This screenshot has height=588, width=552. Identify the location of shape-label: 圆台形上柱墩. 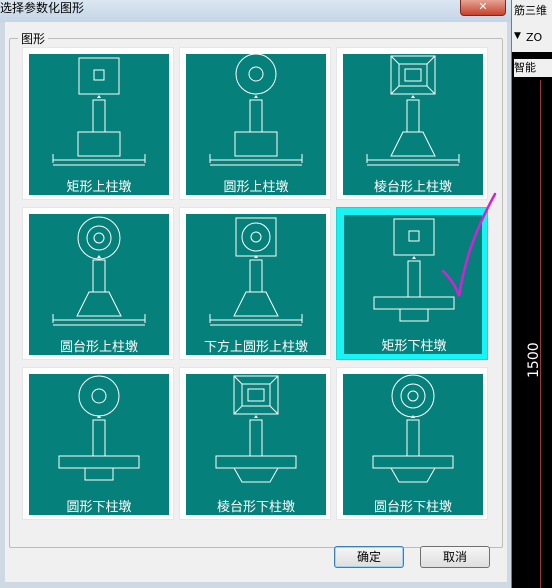
(98, 347).